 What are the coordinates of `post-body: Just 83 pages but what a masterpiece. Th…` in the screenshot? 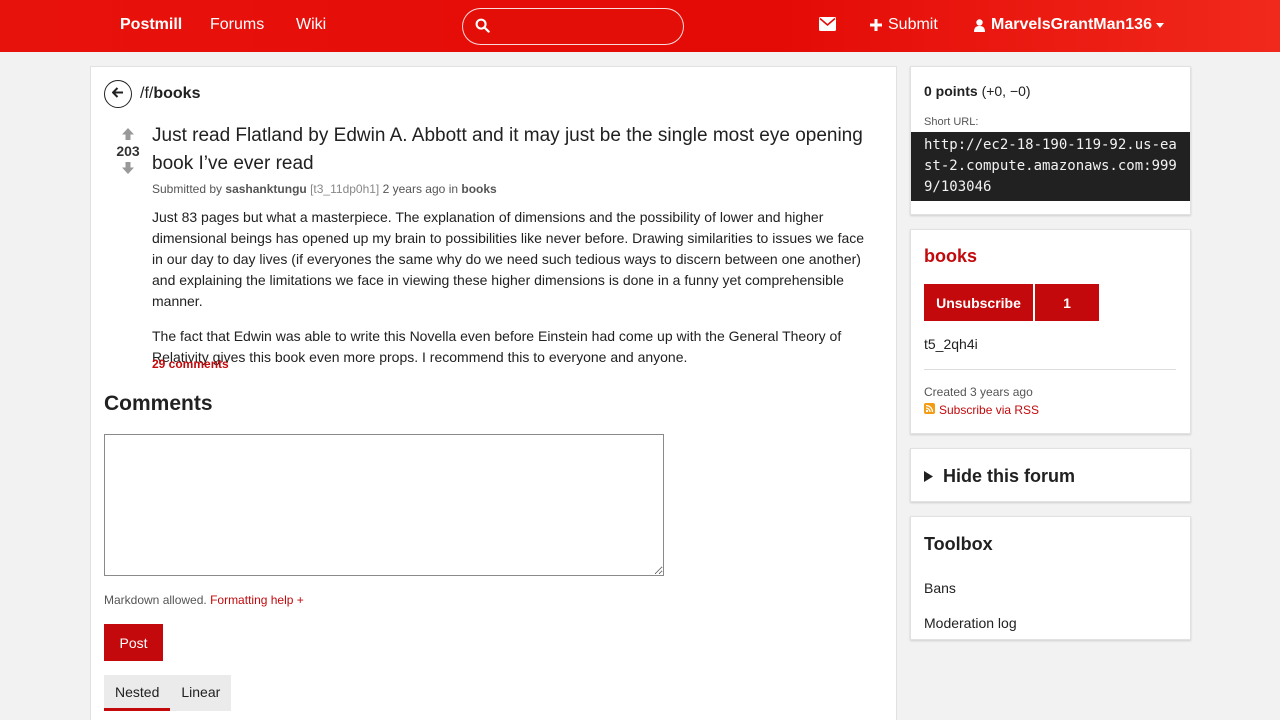 It's located at (512, 294).